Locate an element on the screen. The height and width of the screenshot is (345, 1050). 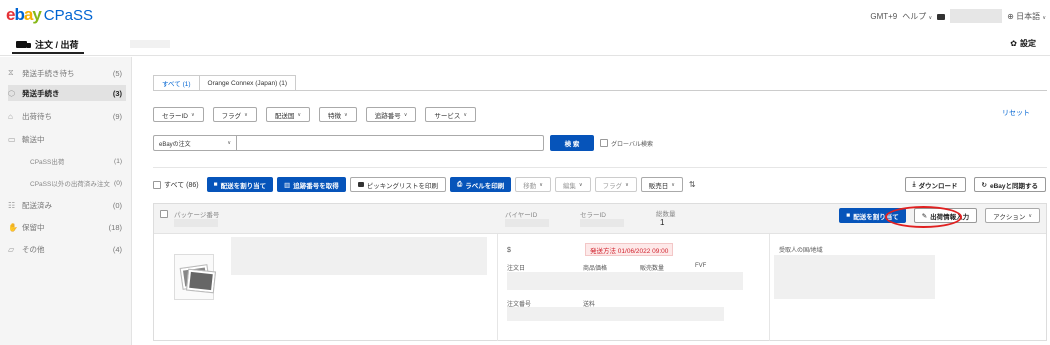
buyer-id-value is located at coordinates (527, 223).